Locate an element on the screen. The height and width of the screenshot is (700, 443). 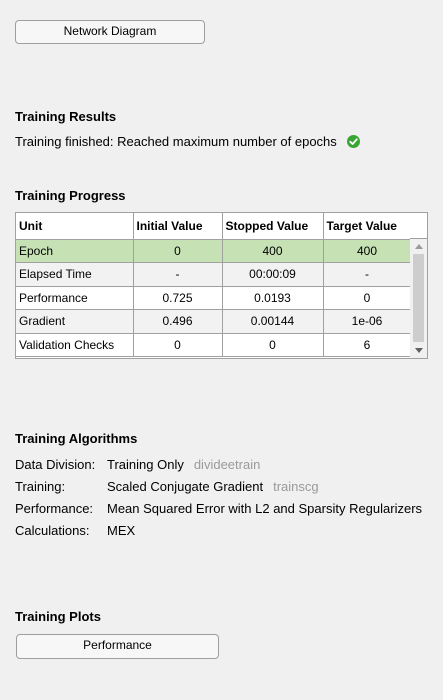
column-header-initial-value: Initial Value is located at coordinates (178, 226).